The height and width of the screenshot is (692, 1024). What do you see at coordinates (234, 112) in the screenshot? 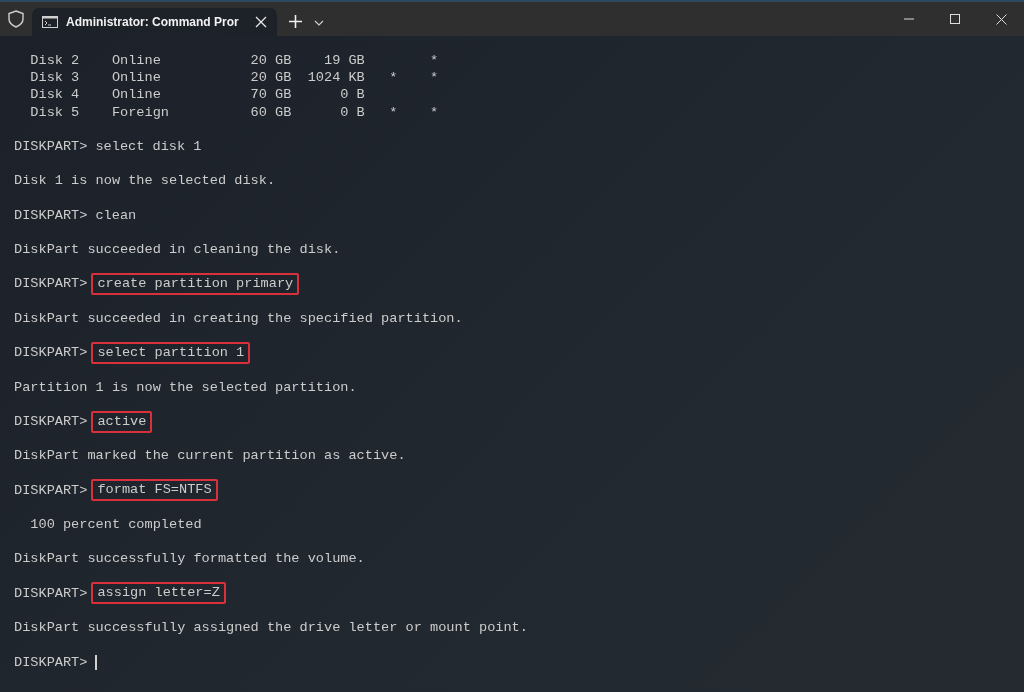
I see `output-line: Disk 5 Foreign 60 GB 0 B * *` at bounding box center [234, 112].